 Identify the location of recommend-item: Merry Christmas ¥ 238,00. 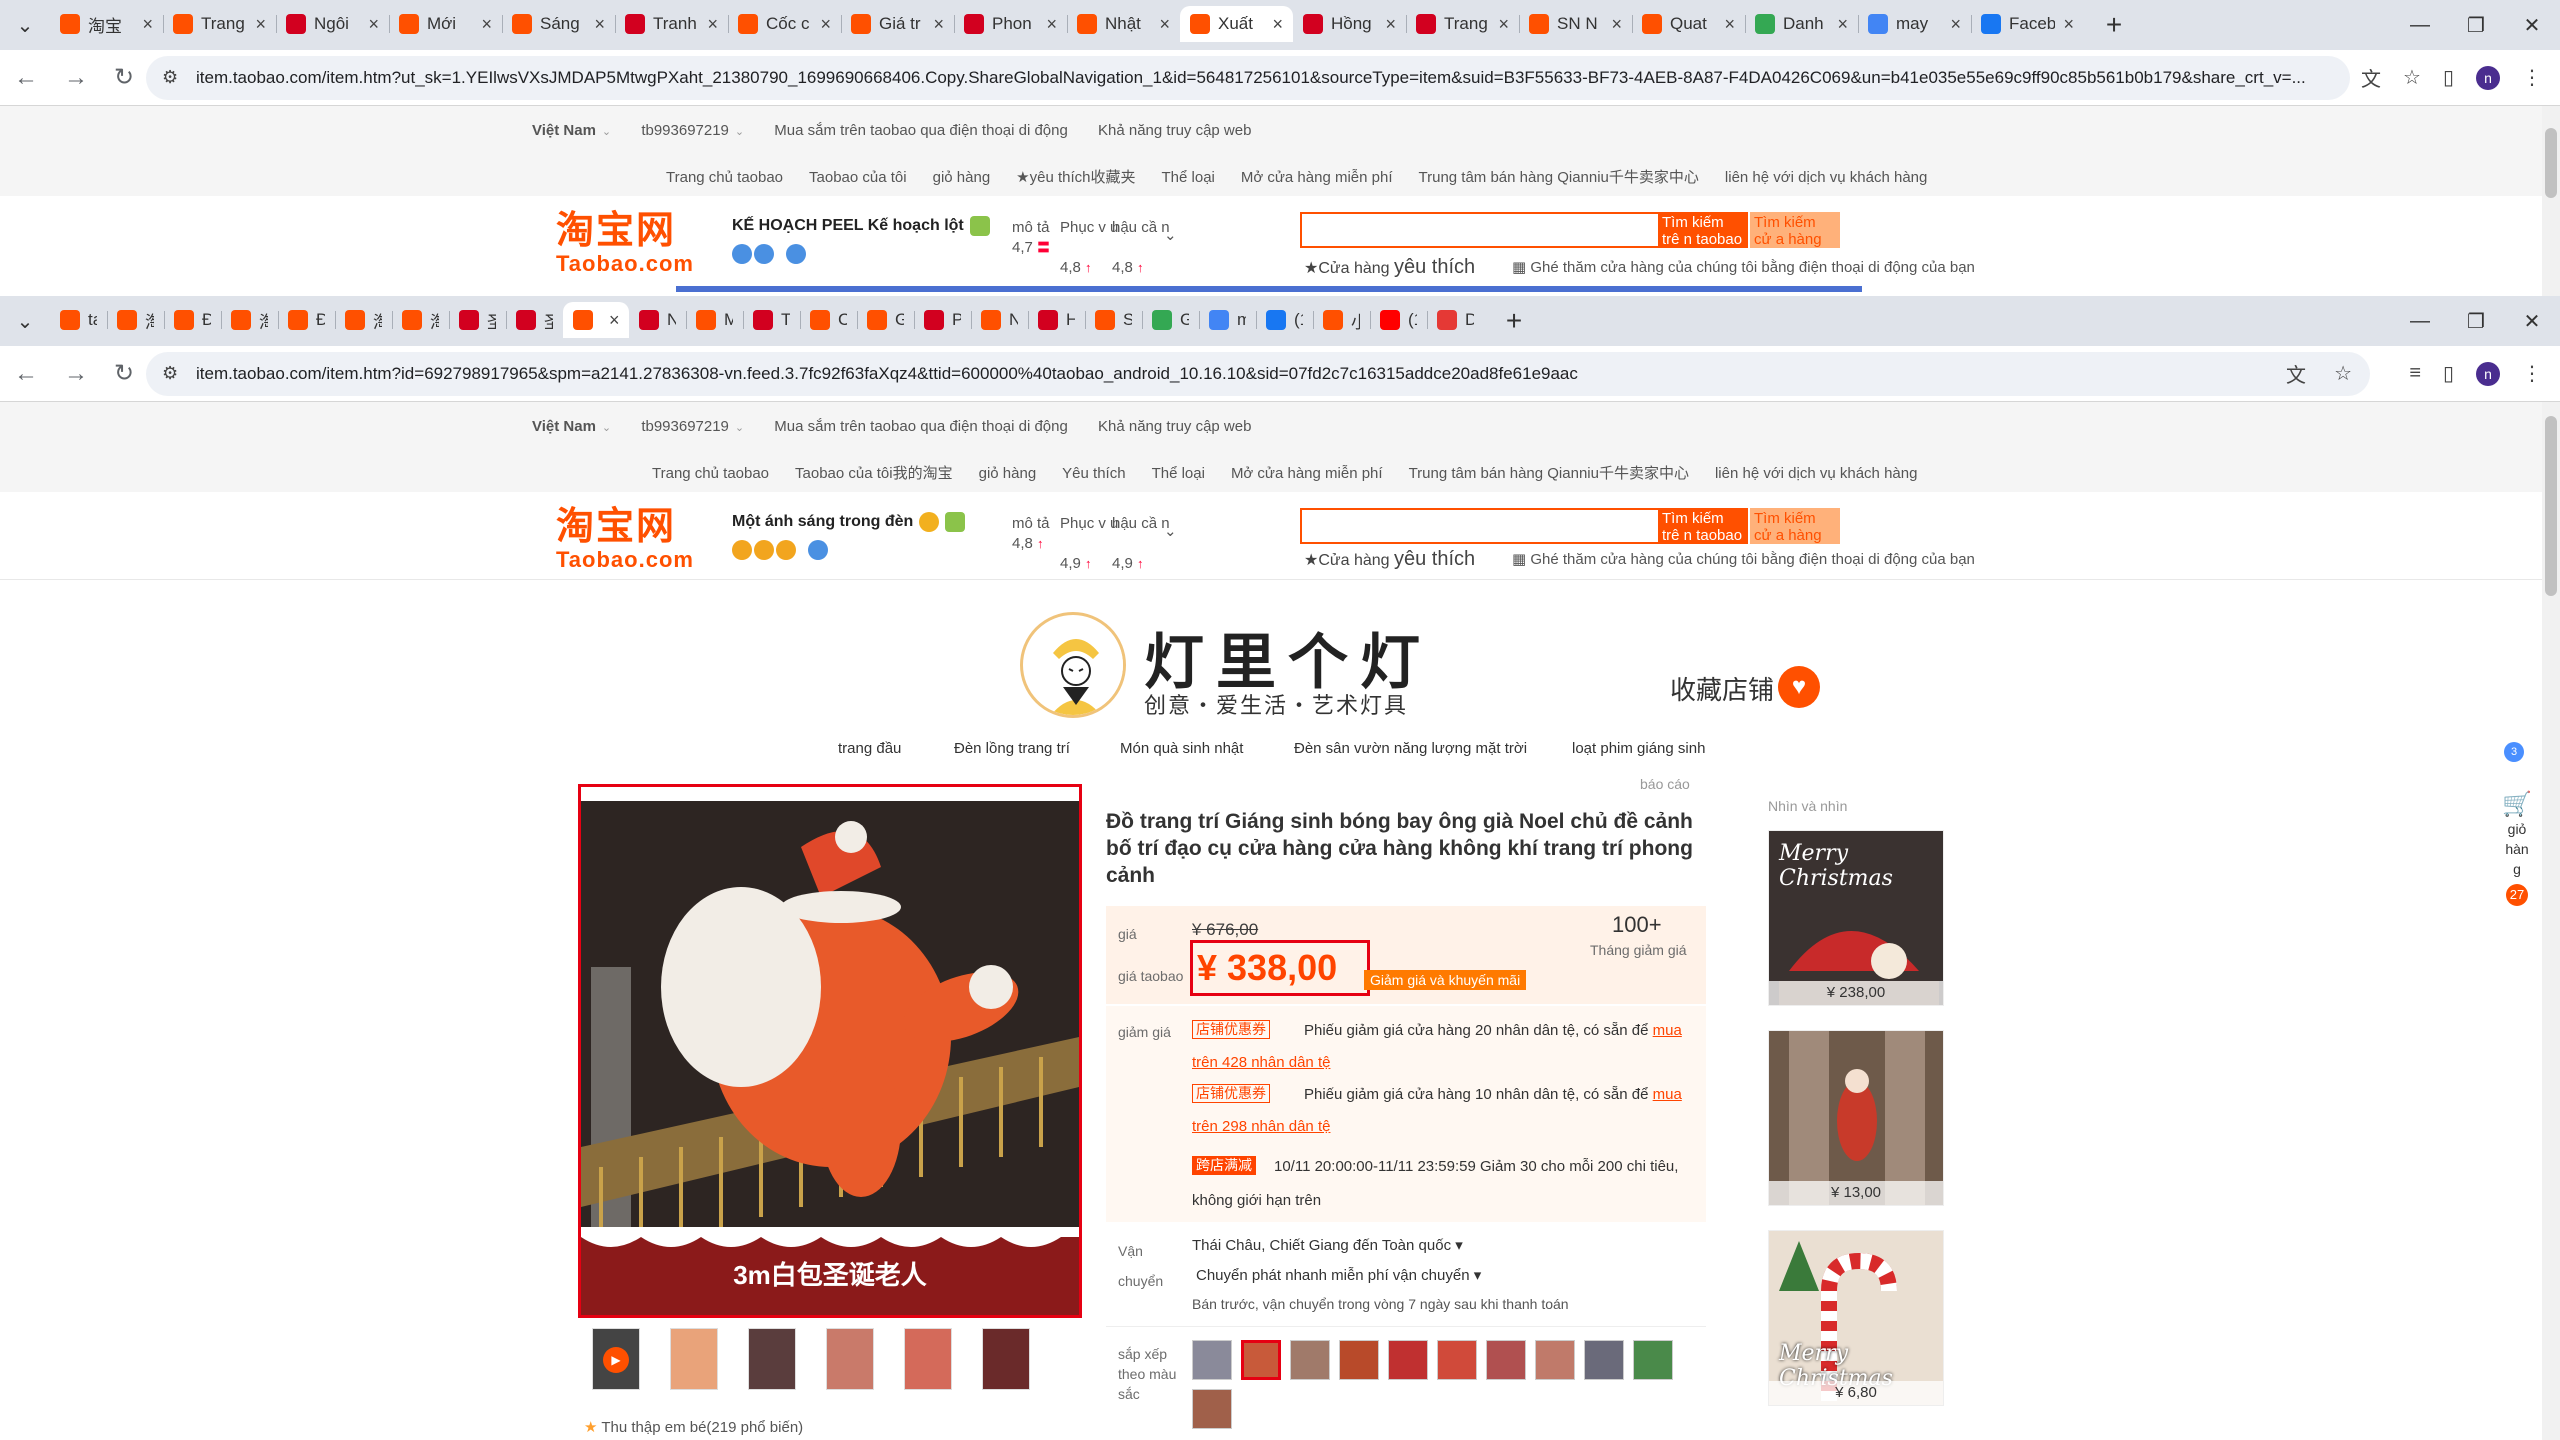
(1856, 918).